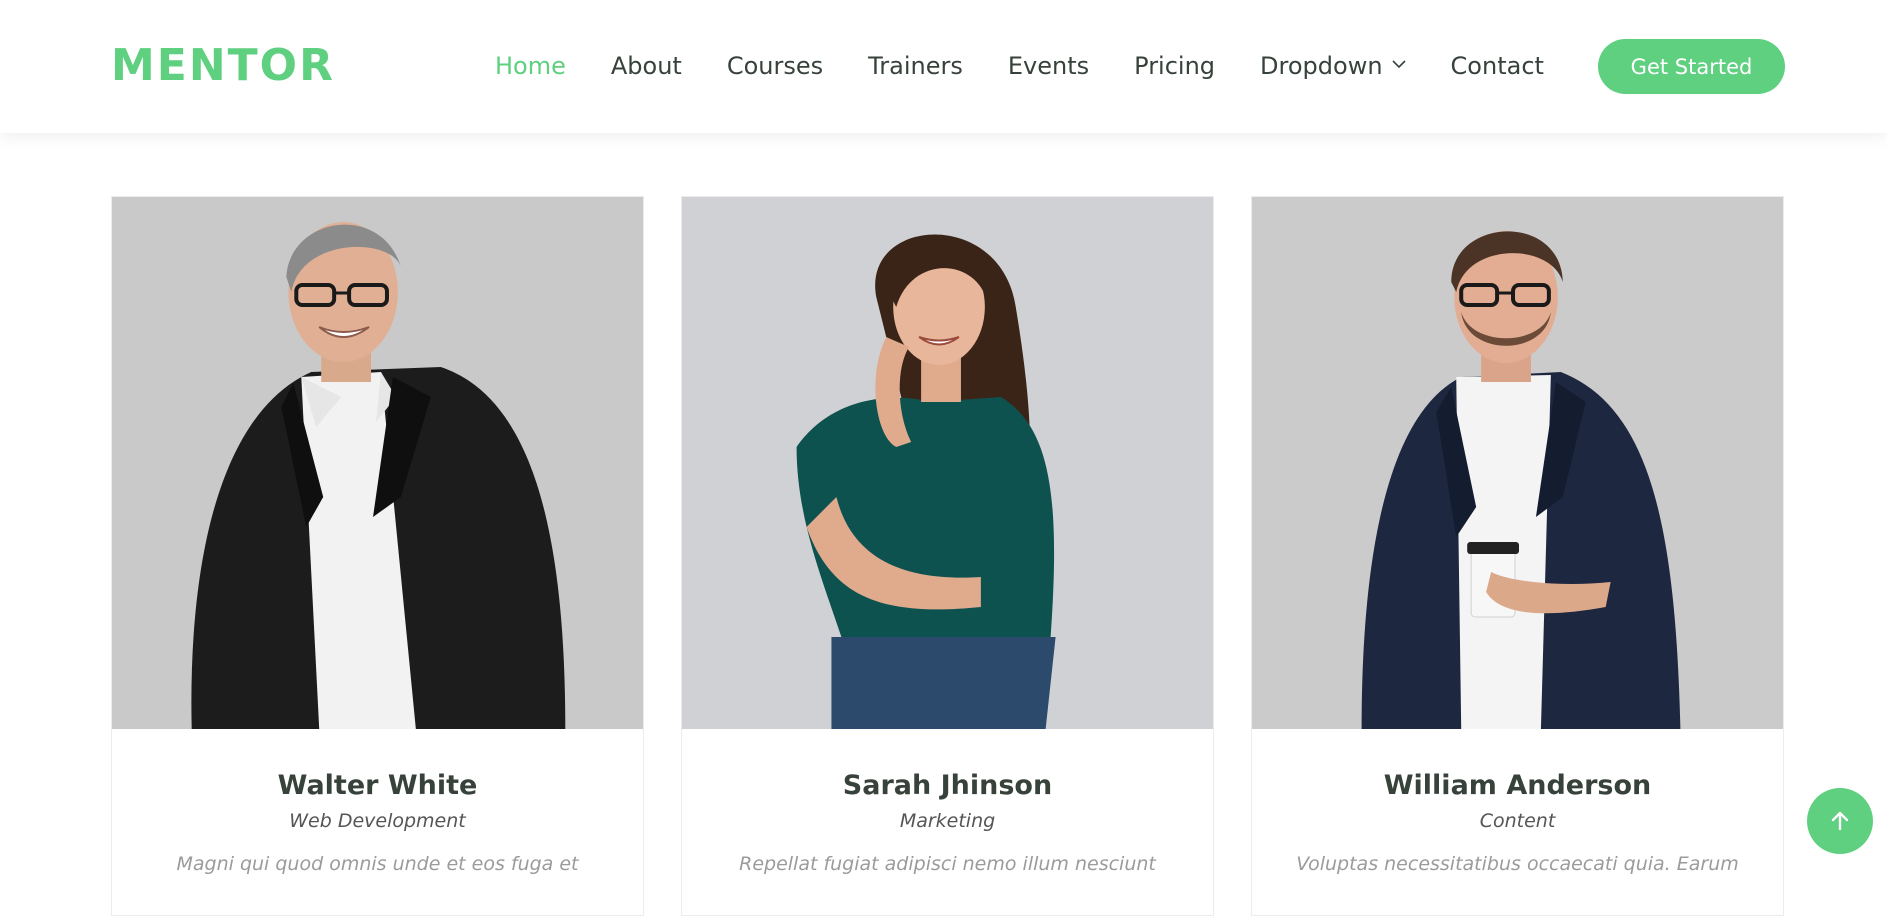  What do you see at coordinates (1321, 66) in the screenshot?
I see `nav-dropdown-label: Dropdown` at bounding box center [1321, 66].